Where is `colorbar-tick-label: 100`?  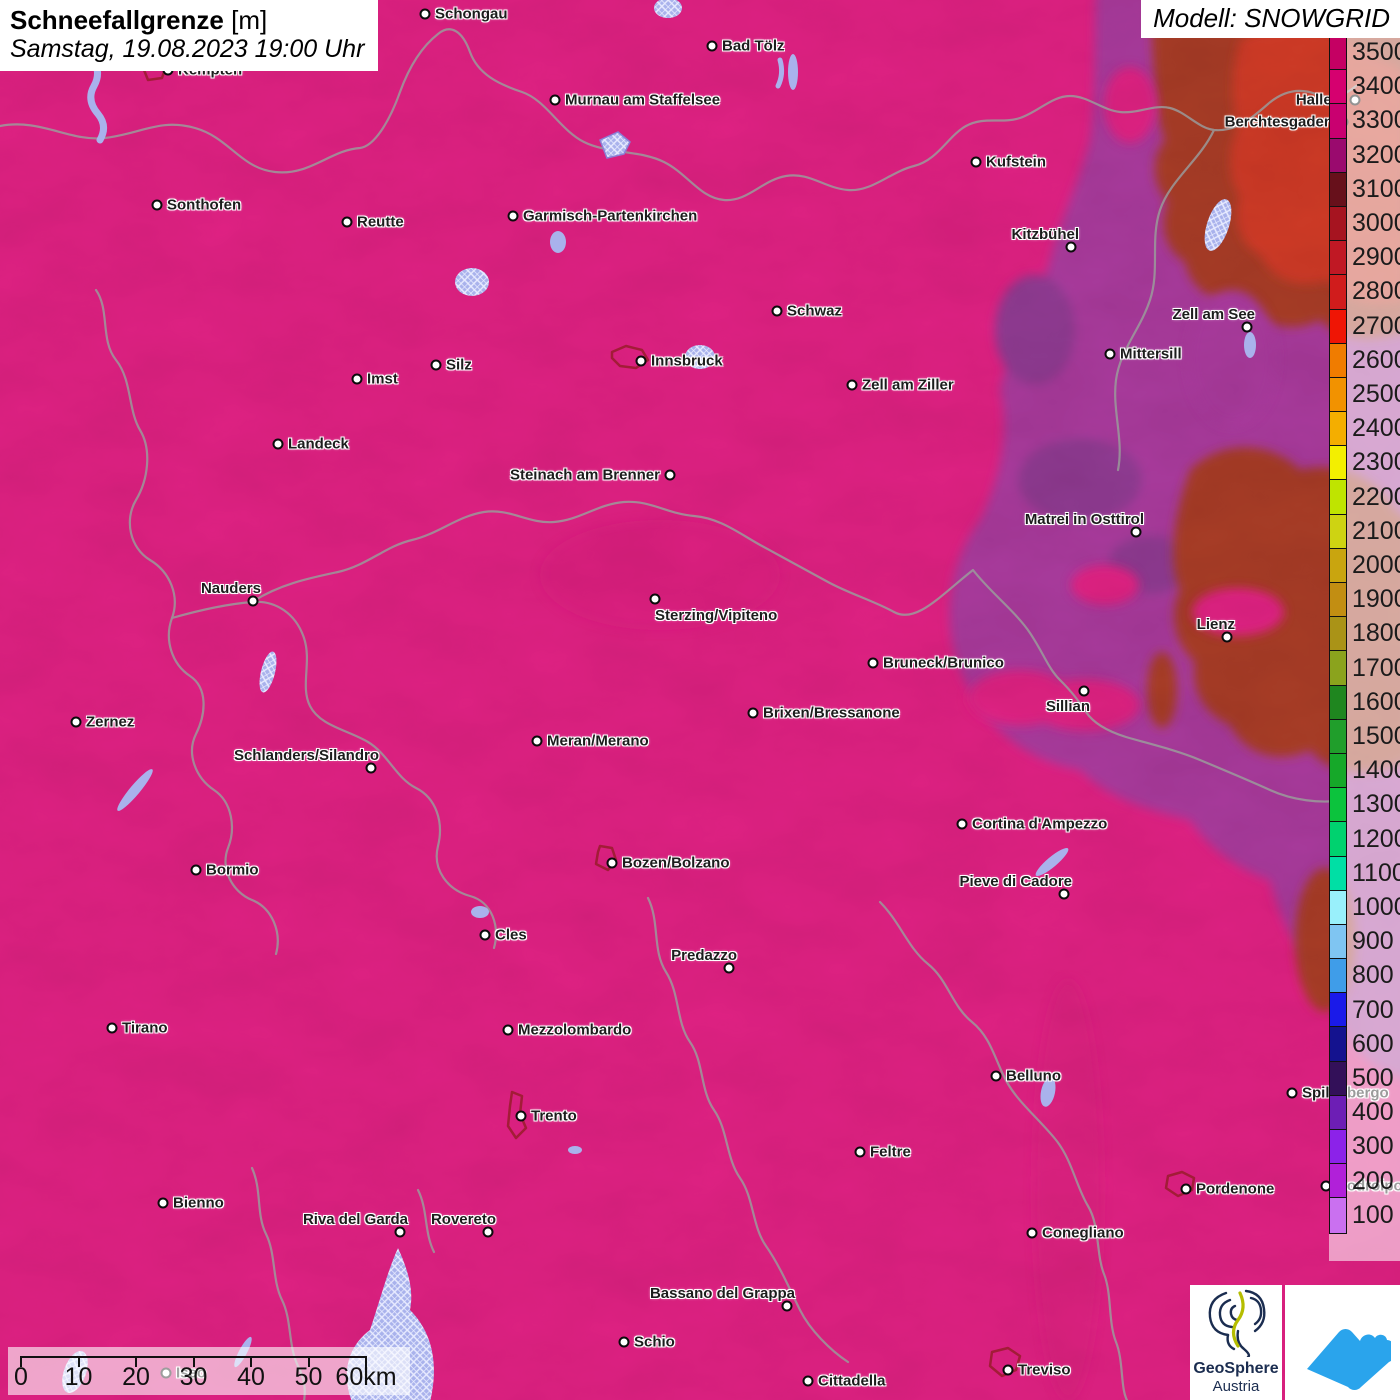
colorbar-tick-label: 100 is located at coordinates (1373, 1214).